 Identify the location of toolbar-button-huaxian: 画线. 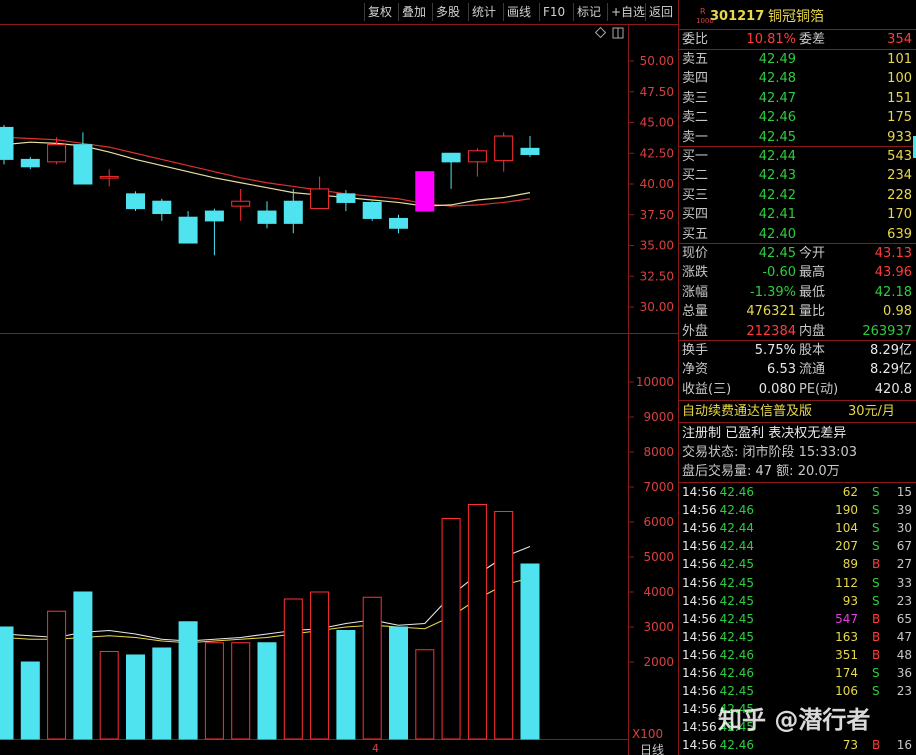
(518, 12).